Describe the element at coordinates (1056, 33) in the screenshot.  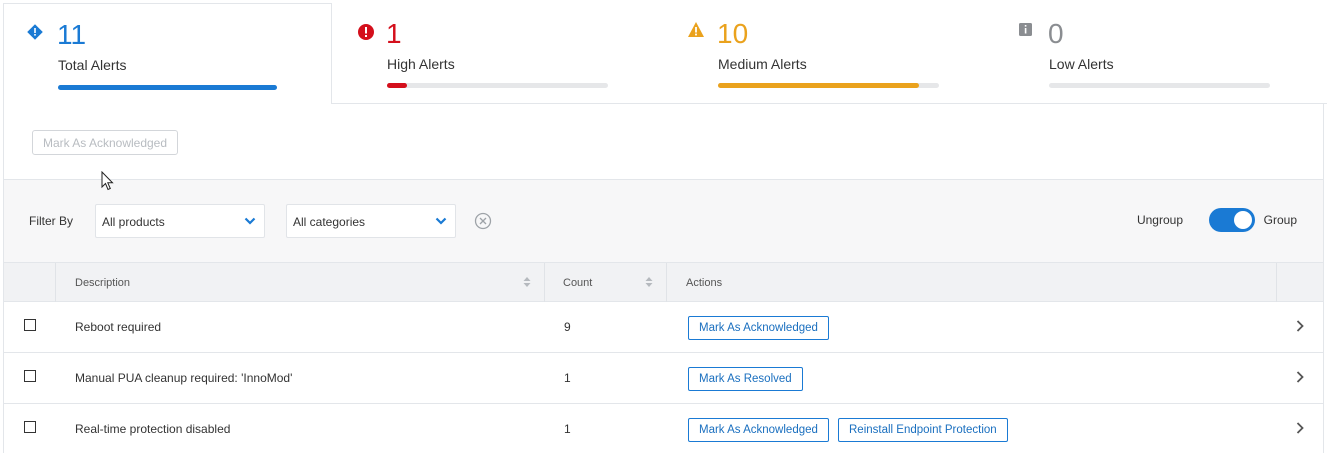
I see `tab-count: 0` at that location.